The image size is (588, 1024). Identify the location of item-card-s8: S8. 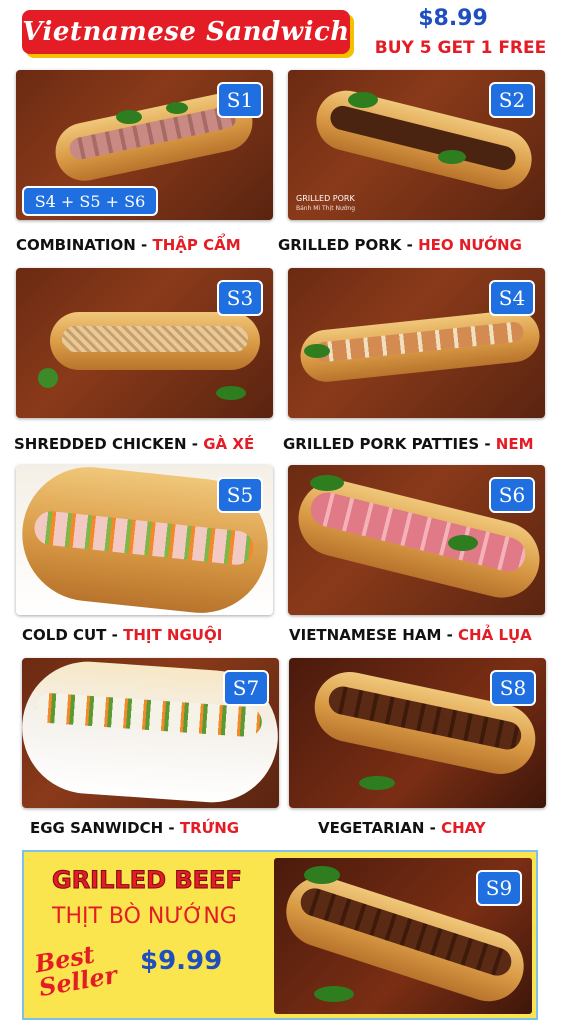
(417, 733).